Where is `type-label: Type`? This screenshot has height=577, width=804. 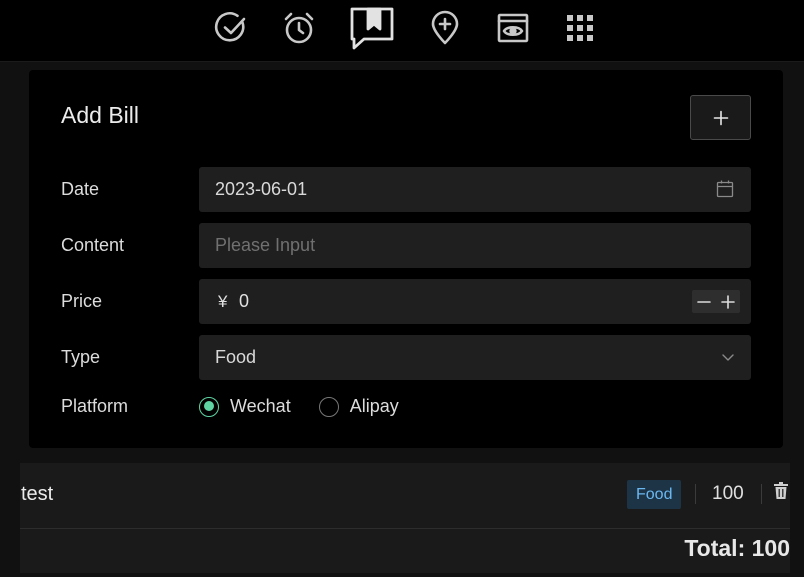 type-label: Type is located at coordinates (81, 357).